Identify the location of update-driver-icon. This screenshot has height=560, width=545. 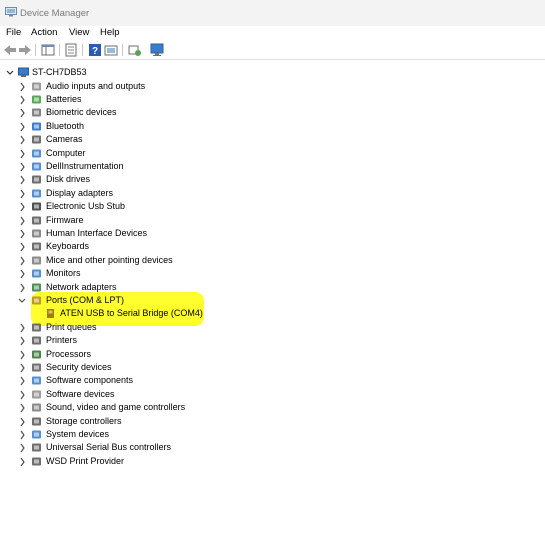
(111, 50).